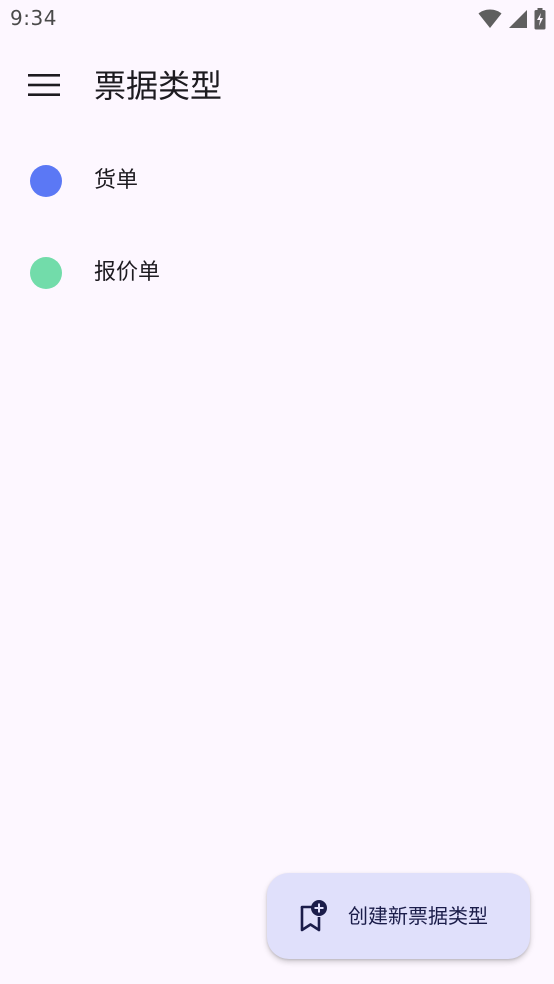 The image size is (554, 984). I want to click on wifi-icon, so click(490, 18).